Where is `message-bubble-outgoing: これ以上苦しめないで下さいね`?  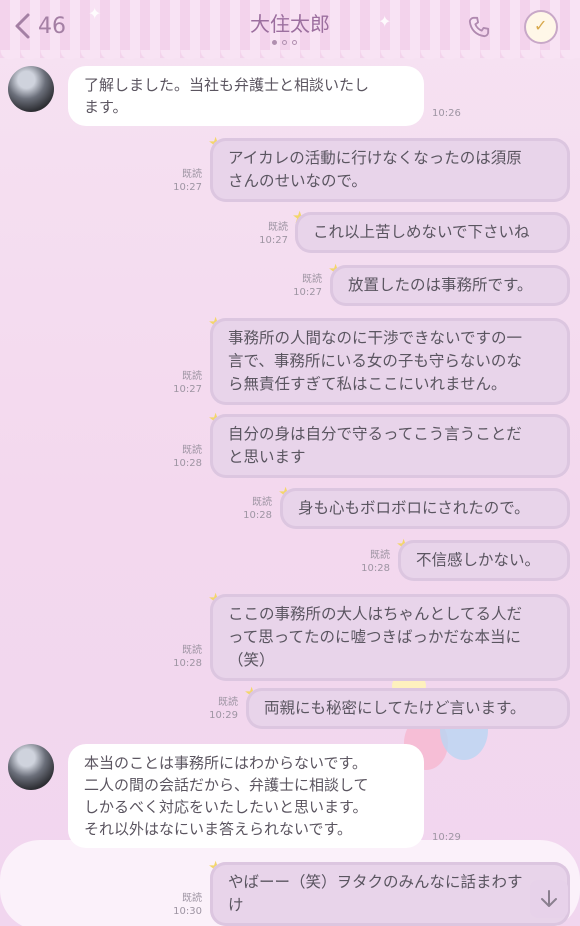
message-bubble-outgoing: これ以上苦しめないで下さいね is located at coordinates (432, 232).